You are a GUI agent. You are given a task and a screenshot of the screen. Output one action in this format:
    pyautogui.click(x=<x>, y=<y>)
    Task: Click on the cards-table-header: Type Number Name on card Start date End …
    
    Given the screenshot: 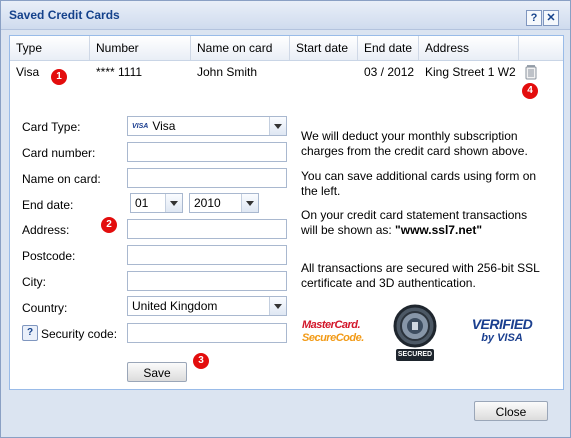 What is the action you would take?
    pyautogui.click(x=286, y=48)
    